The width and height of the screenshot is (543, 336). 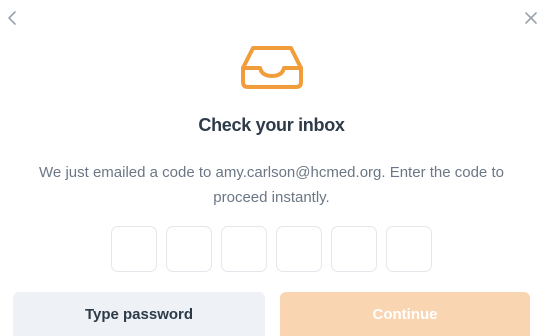 I want to click on continue-button: Continue, so click(x=405, y=314).